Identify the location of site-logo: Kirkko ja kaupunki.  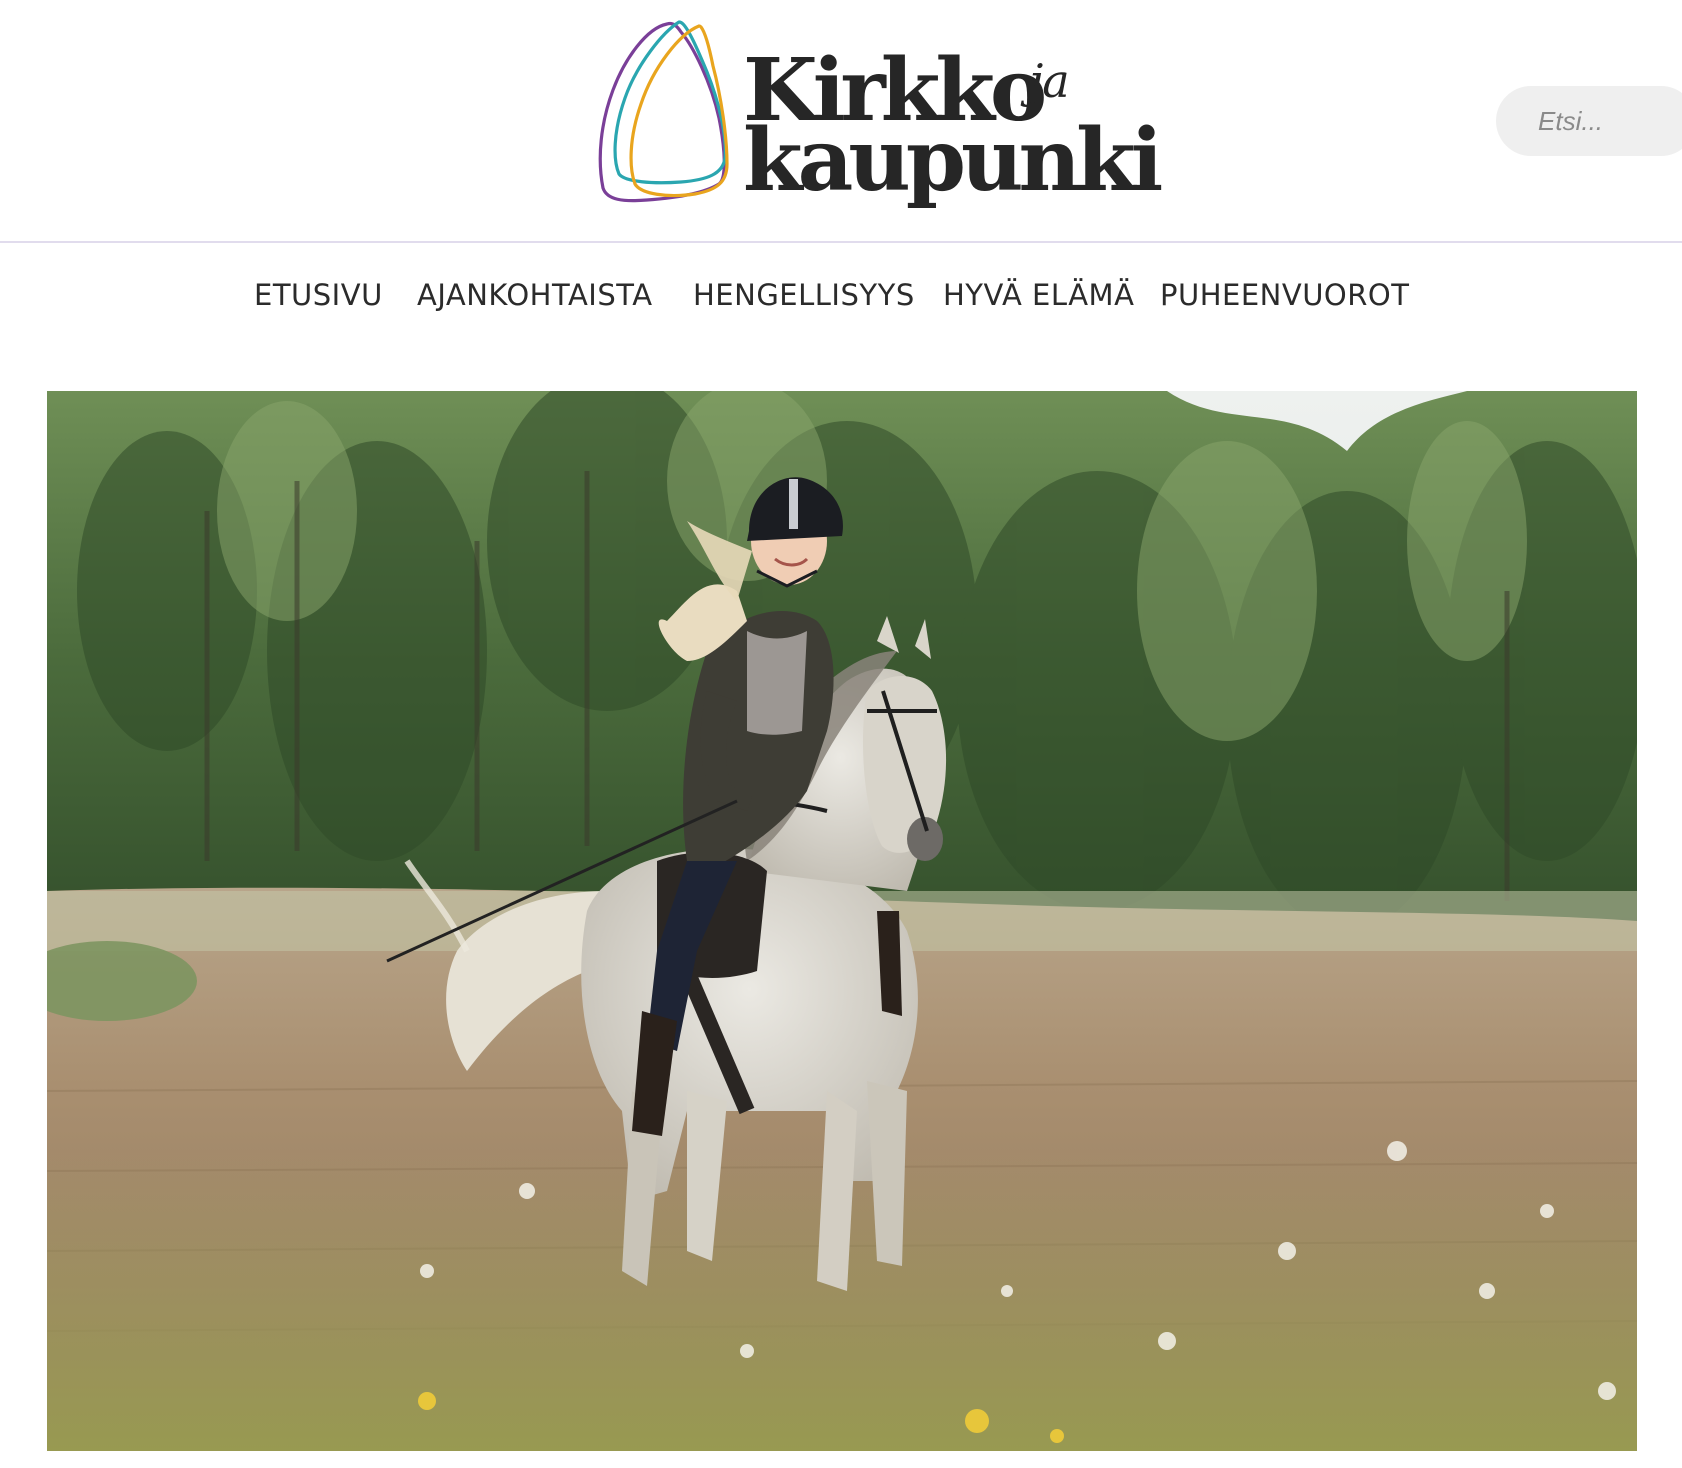
(879, 113).